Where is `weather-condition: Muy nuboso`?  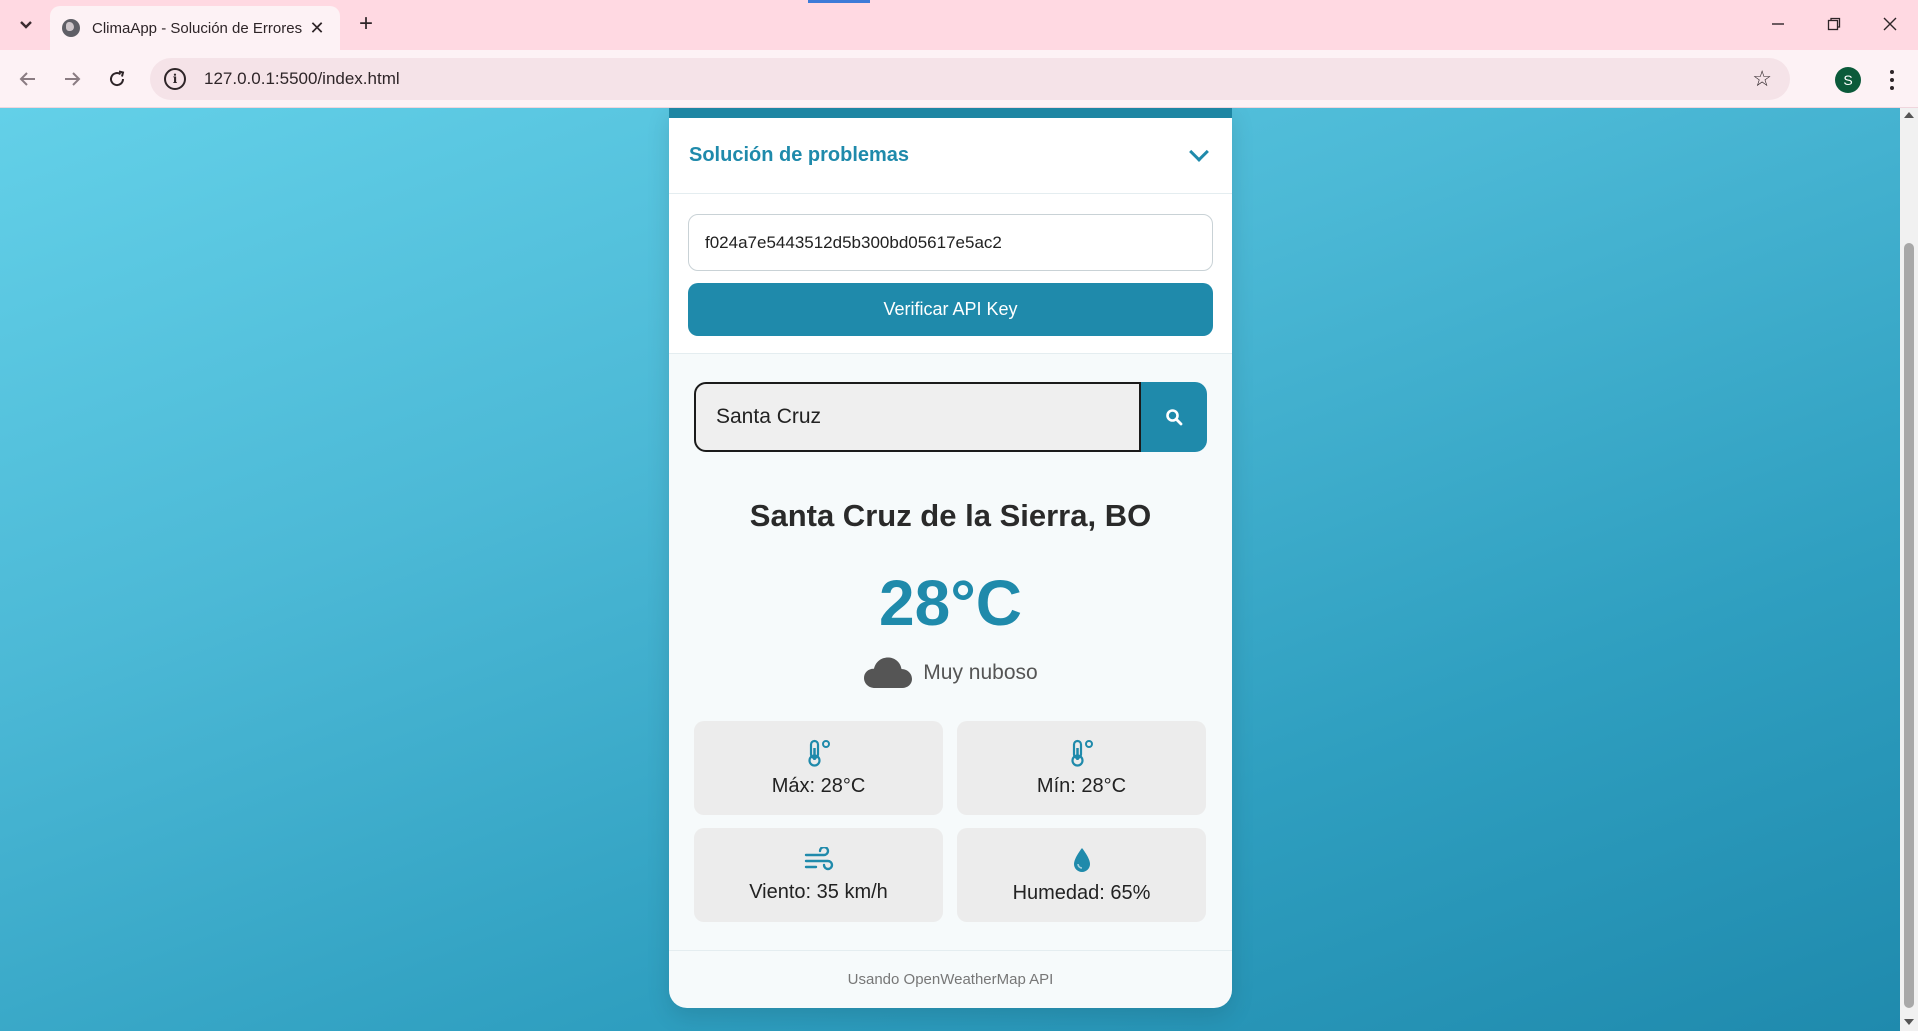
weather-condition: Muy nuboso is located at coordinates (950, 673).